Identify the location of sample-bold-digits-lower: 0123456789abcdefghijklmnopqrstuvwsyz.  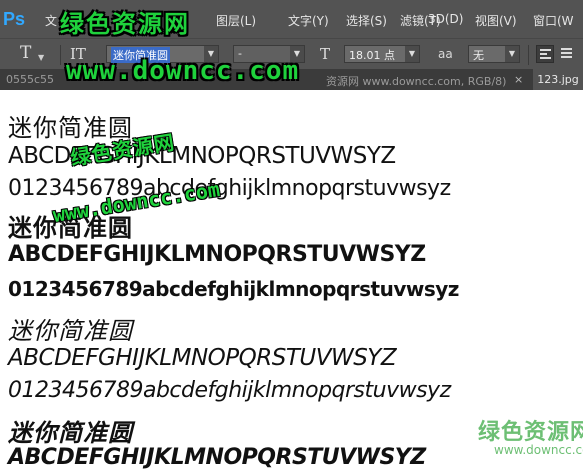
(233, 289).